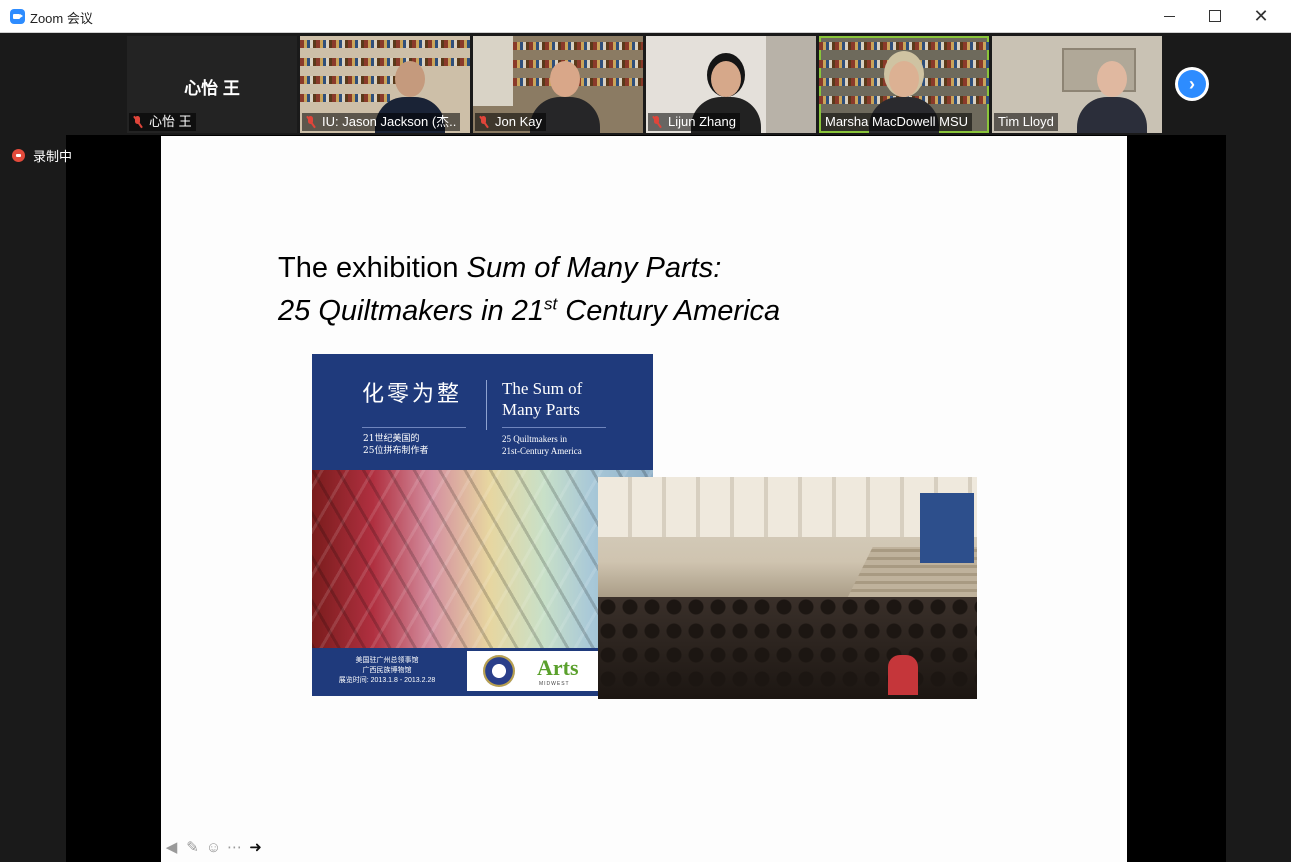 The height and width of the screenshot is (862, 1291). Describe the element at coordinates (212, 88) in the screenshot. I see `participant-display-name: 心怡 王` at that location.